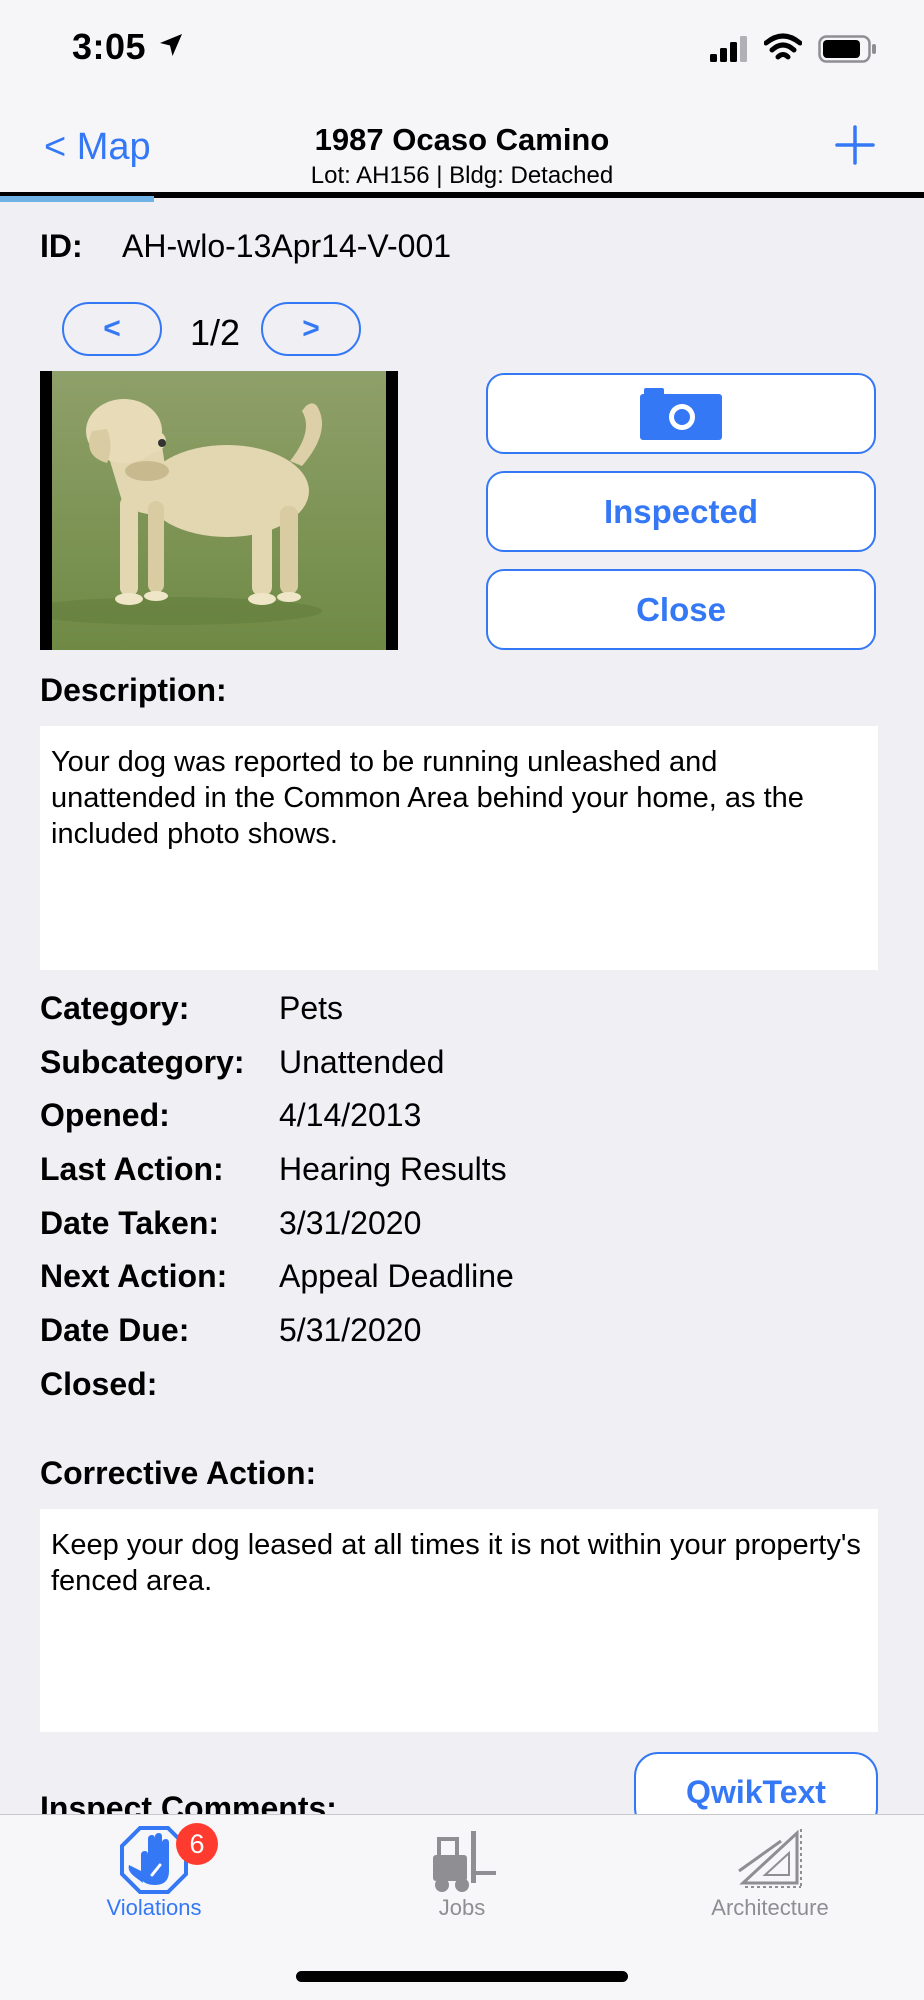  Describe the element at coordinates (115, 1008) in the screenshot. I see `category-label: Category:` at that location.